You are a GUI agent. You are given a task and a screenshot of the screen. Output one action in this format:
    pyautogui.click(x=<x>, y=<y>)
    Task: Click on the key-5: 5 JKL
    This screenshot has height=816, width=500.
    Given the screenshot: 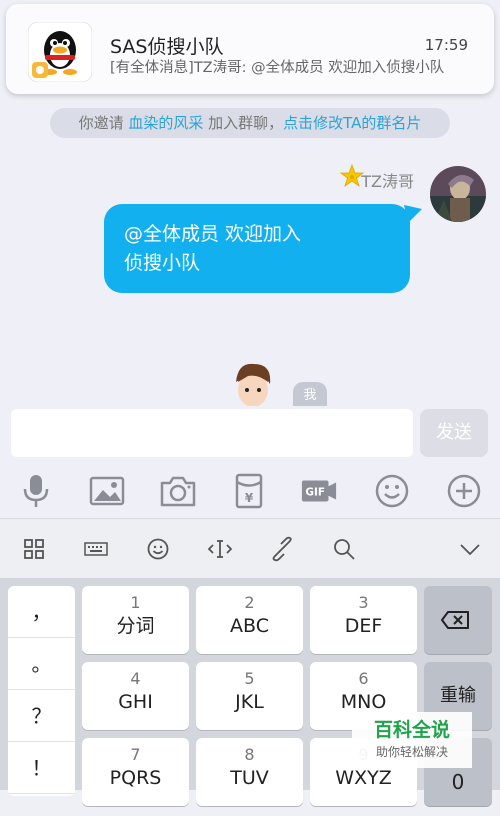 What is the action you would take?
    pyautogui.click(x=249, y=696)
    